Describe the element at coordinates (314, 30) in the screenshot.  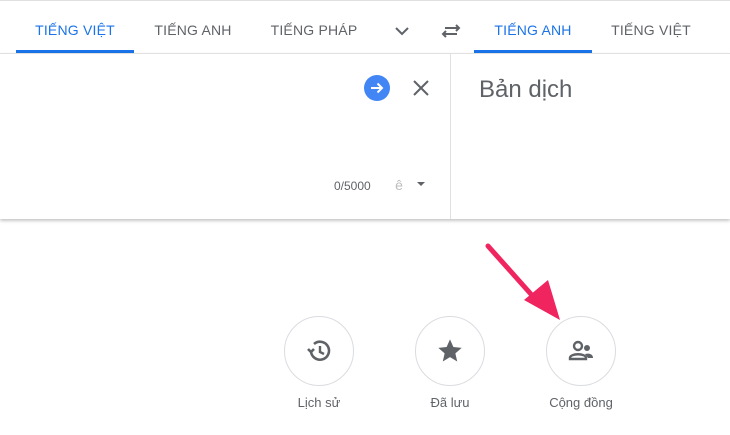
I see `tab-source-french: TIẾNG PHÁP` at that location.